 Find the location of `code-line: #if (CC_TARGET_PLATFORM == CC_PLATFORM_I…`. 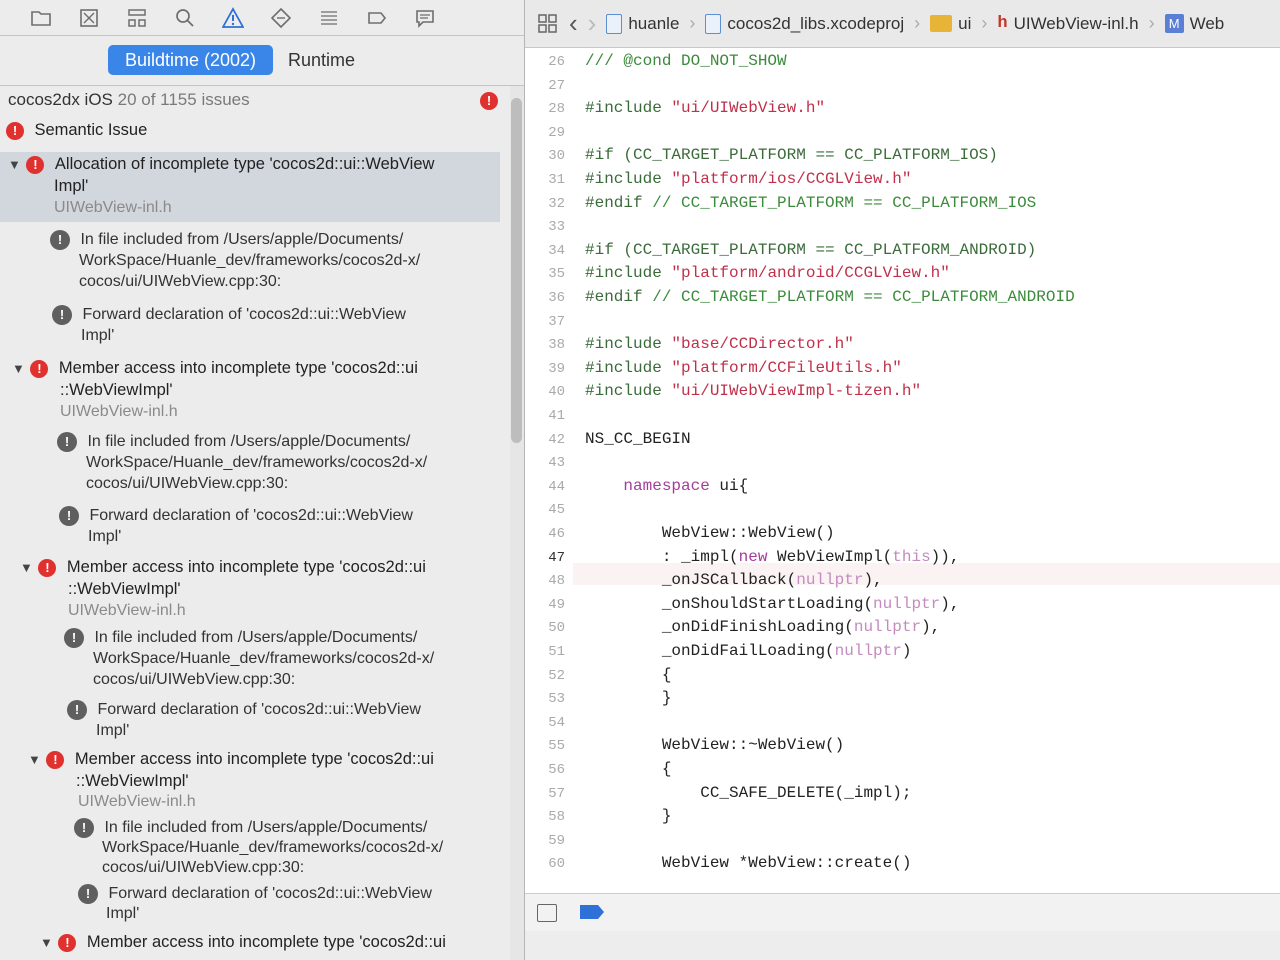

code-line: #if (CC_TARGET_PLATFORM == CC_PLATFORM_I… is located at coordinates (791, 155).